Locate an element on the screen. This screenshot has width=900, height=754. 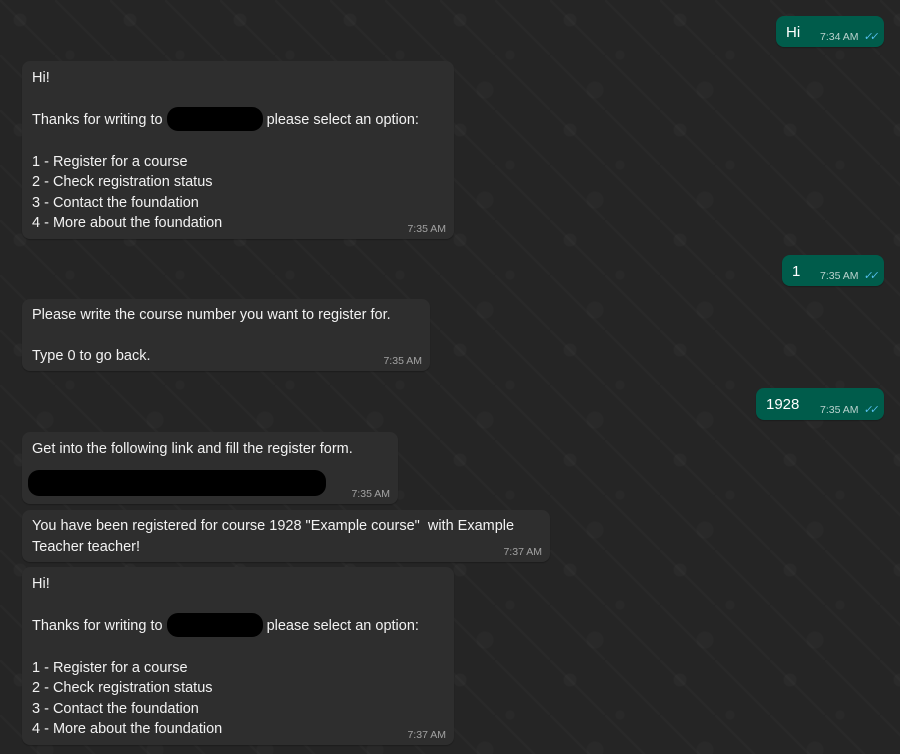
outgoing-message-1: 1 7:35 AM ✓✓ is located at coordinates (833, 270).